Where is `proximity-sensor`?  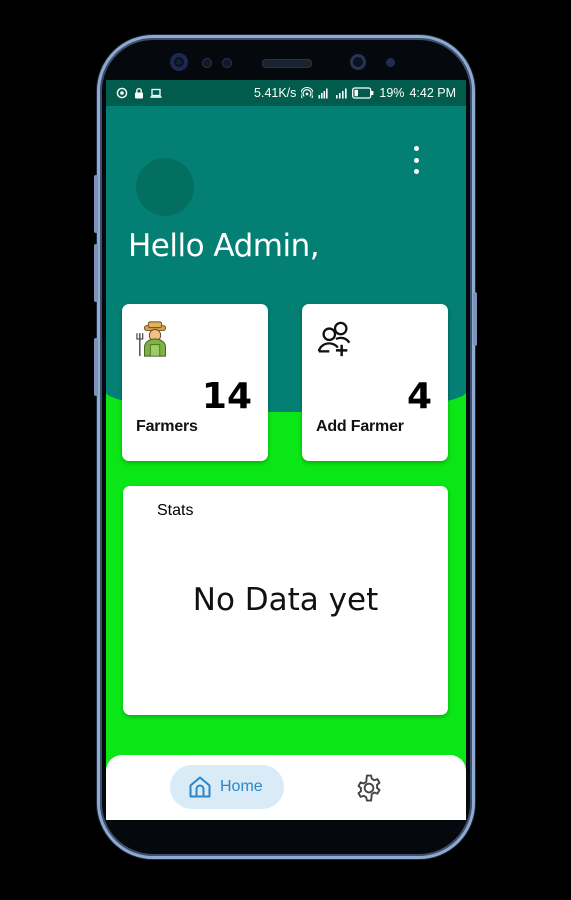
proximity-sensor is located at coordinates (390, 62).